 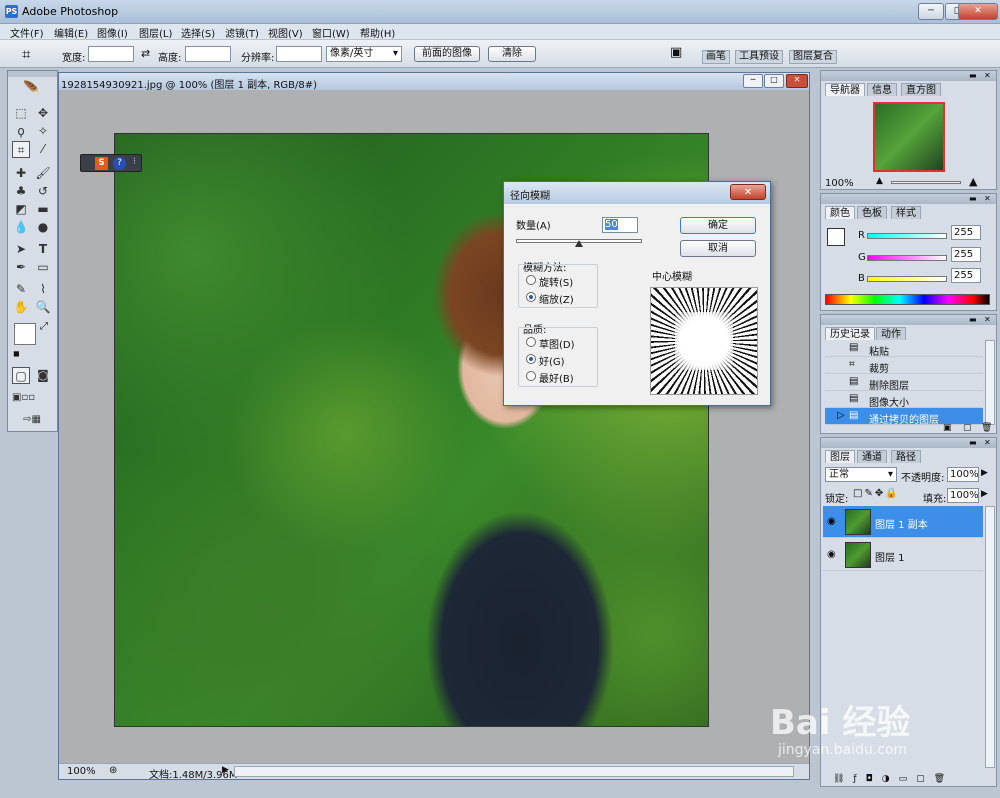 I want to click on color-spectrum-bar, so click(x=907, y=299).